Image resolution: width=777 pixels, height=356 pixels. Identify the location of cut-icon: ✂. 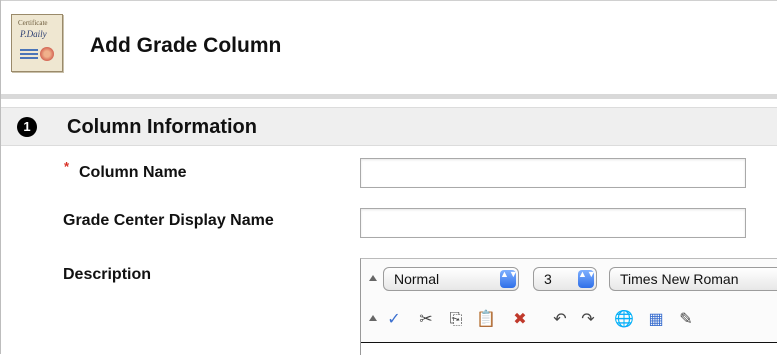
(426, 320).